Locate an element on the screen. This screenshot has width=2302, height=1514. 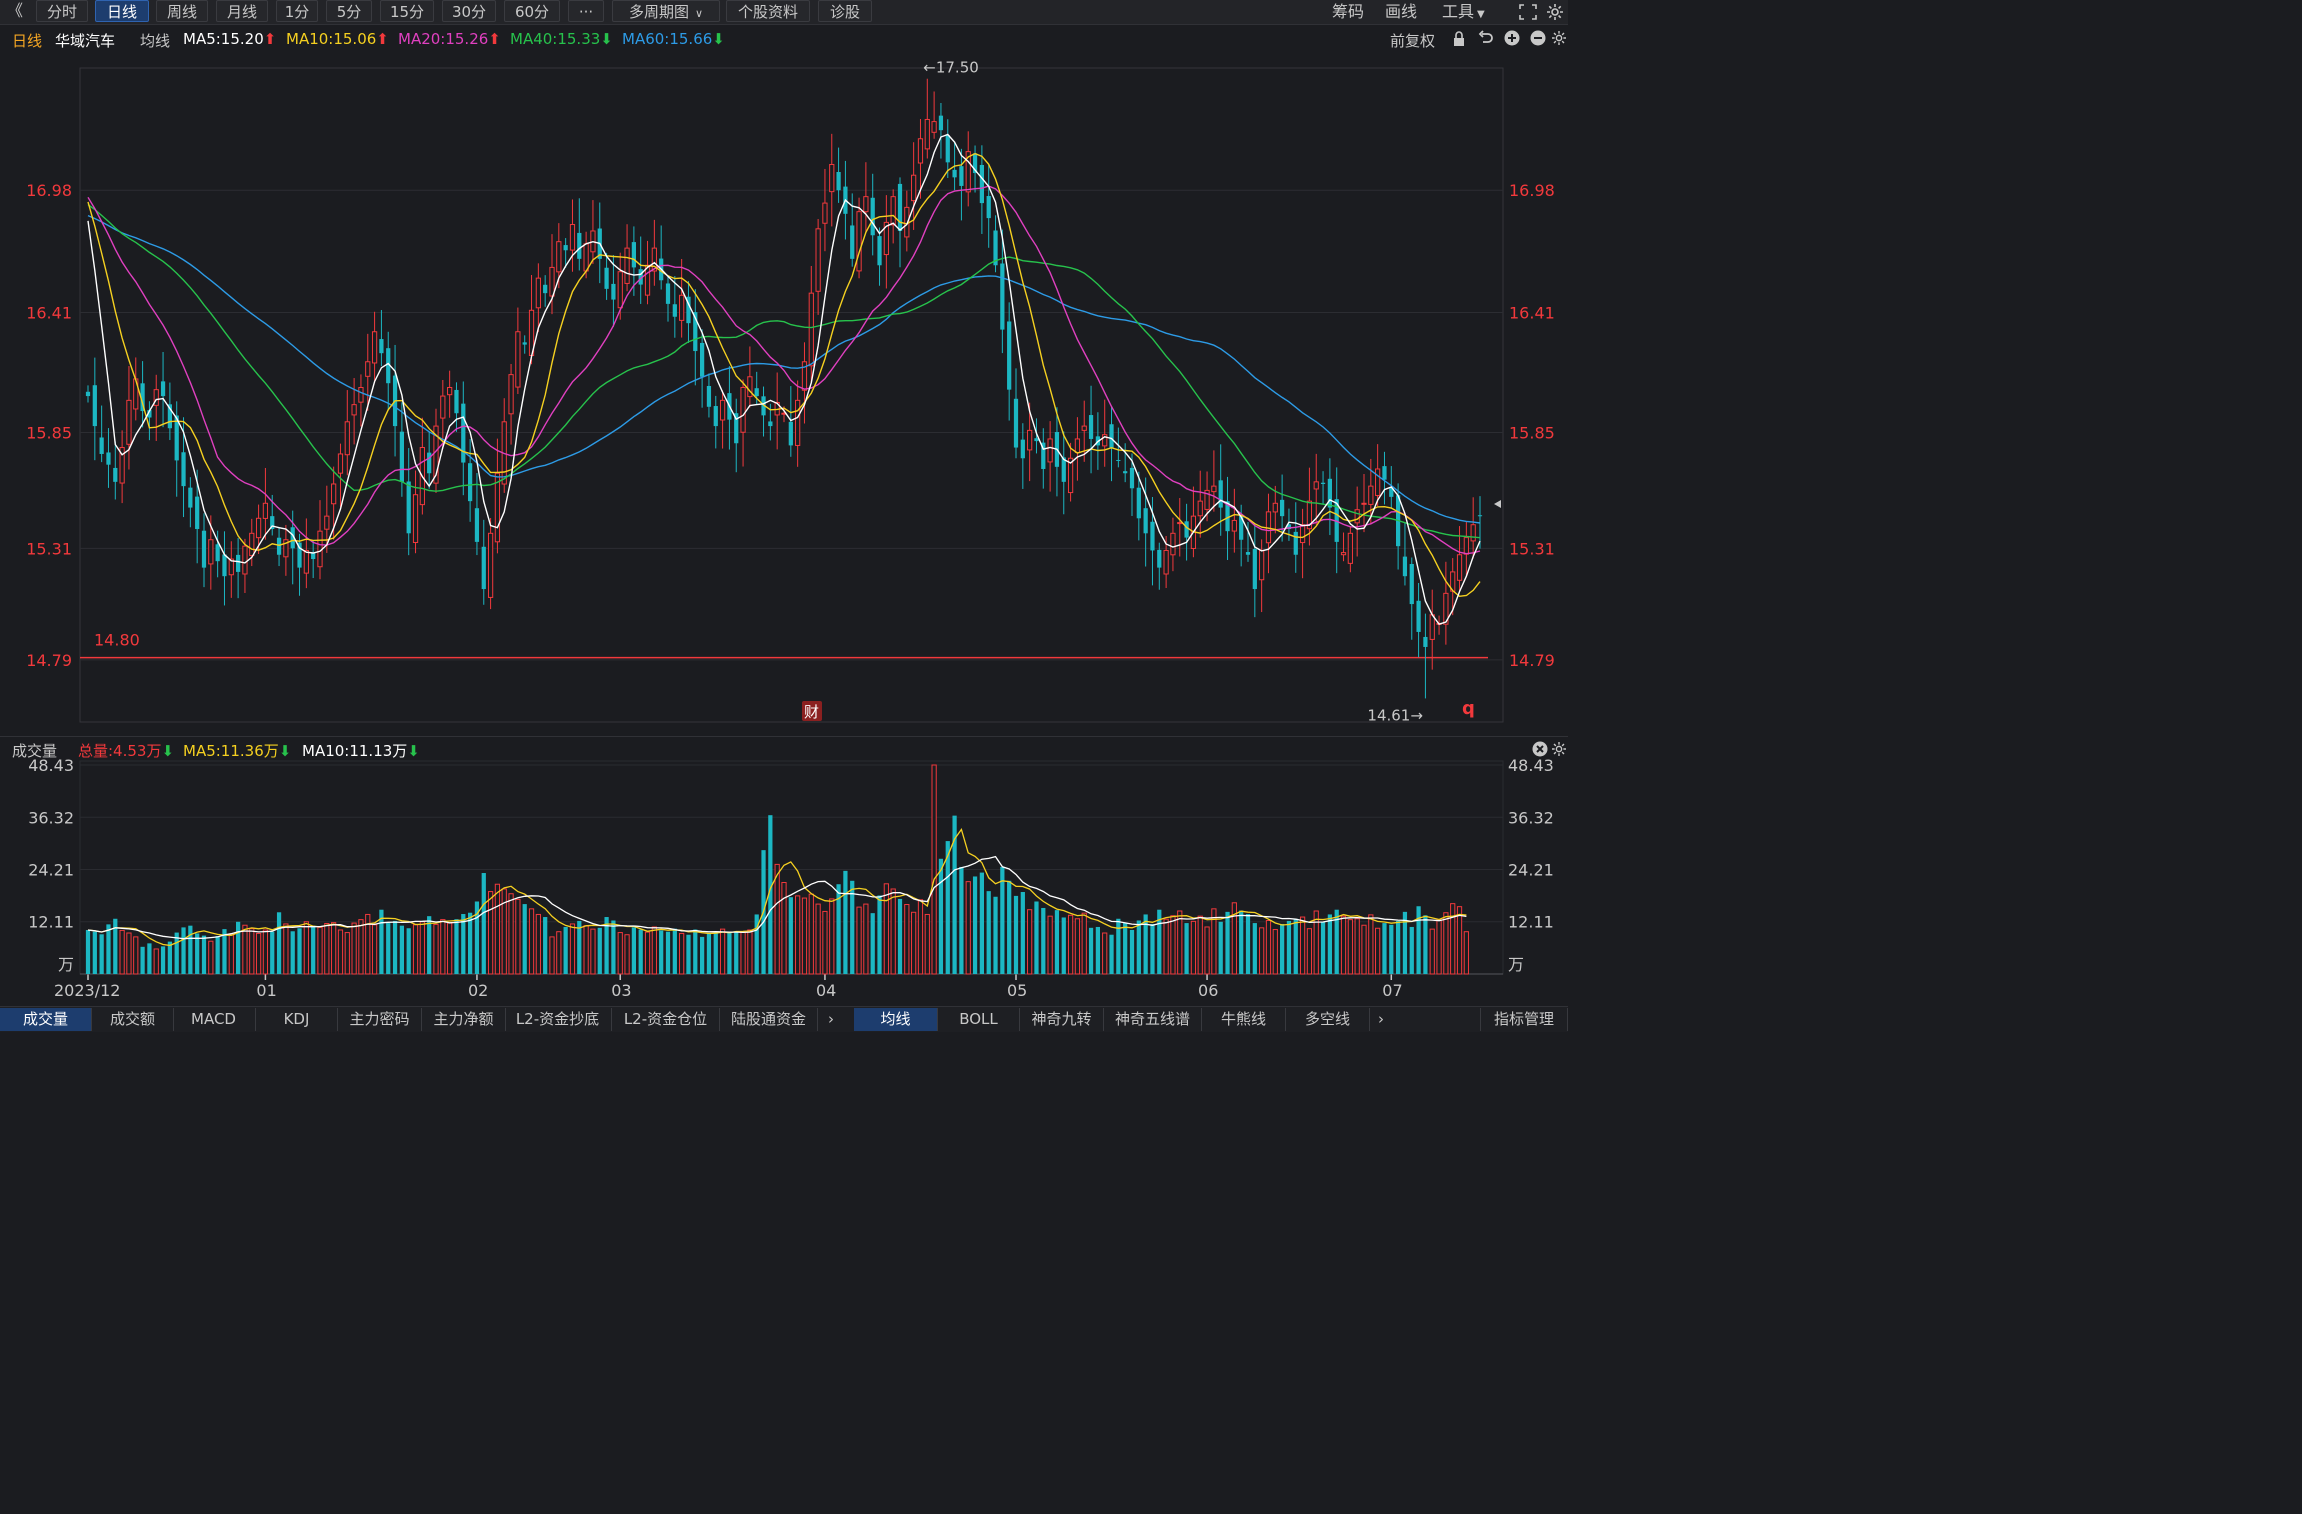
overlay-tab-3: 神奇五线谱 is located at coordinates (1153, 1019).